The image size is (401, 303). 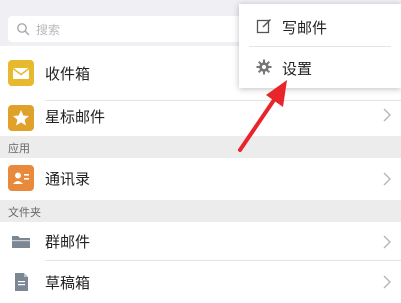 What do you see at coordinates (297, 69) in the screenshot?
I see `settings-label: 设置` at bounding box center [297, 69].